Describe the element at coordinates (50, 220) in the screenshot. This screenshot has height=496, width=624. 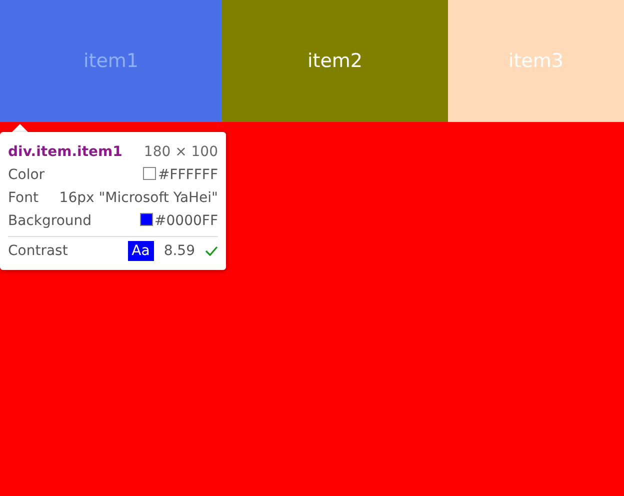
I see `property-label: Background` at that location.